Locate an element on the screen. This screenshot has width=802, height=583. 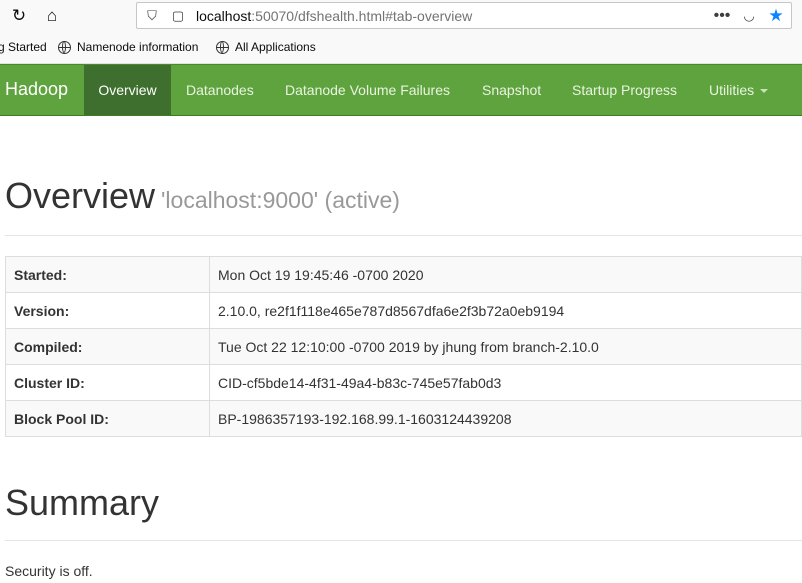
row-label: Block Pool ID: is located at coordinates (107, 418).